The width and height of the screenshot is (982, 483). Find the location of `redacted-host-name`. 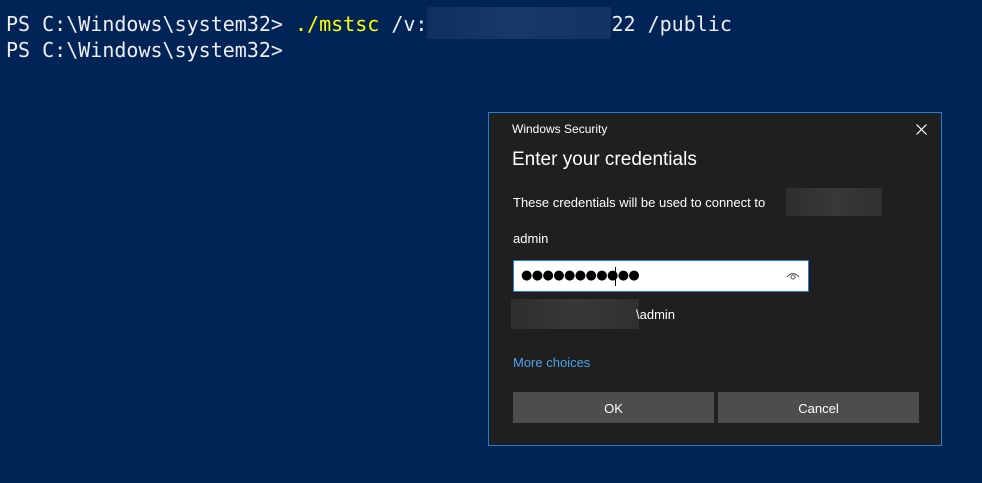

redacted-host-name is located at coordinates (834, 202).